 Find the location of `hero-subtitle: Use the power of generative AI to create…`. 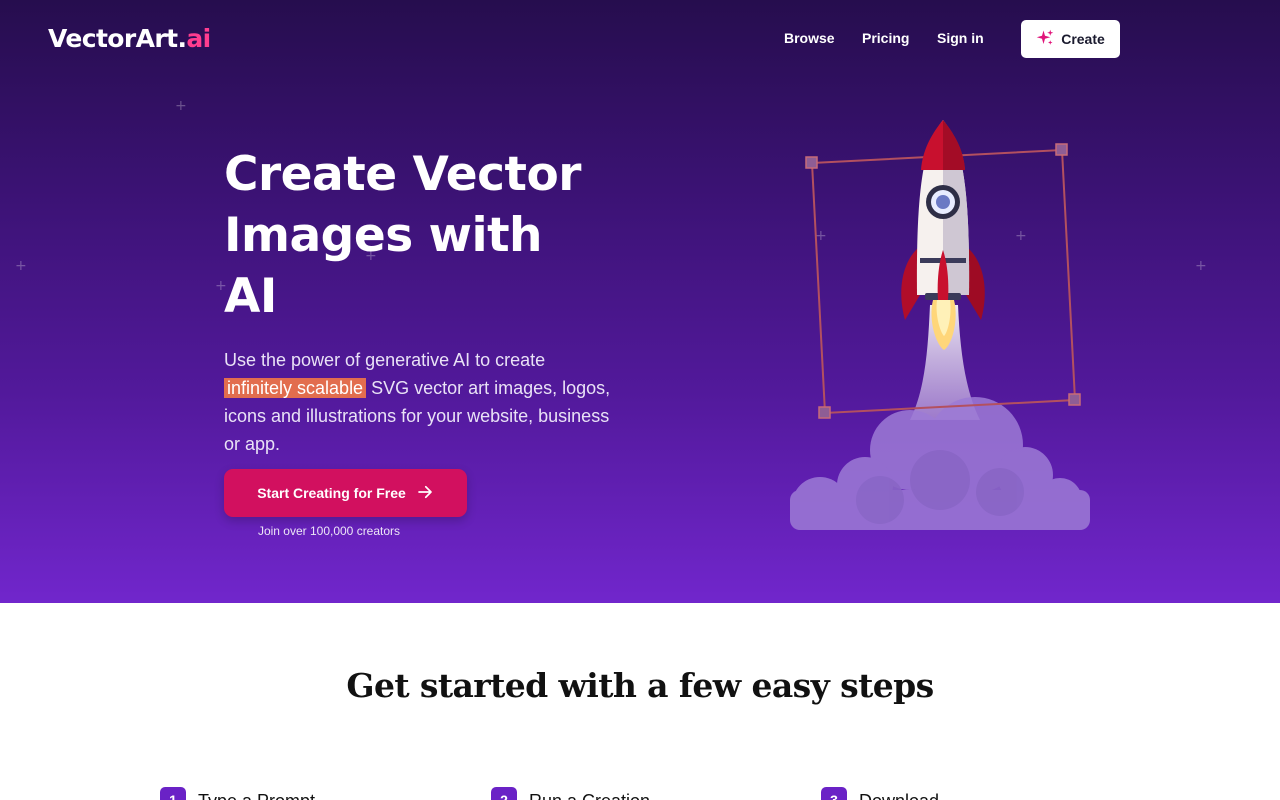

hero-subtitle: Use the power of generative AI to create… is located at coordinates (419, 402).